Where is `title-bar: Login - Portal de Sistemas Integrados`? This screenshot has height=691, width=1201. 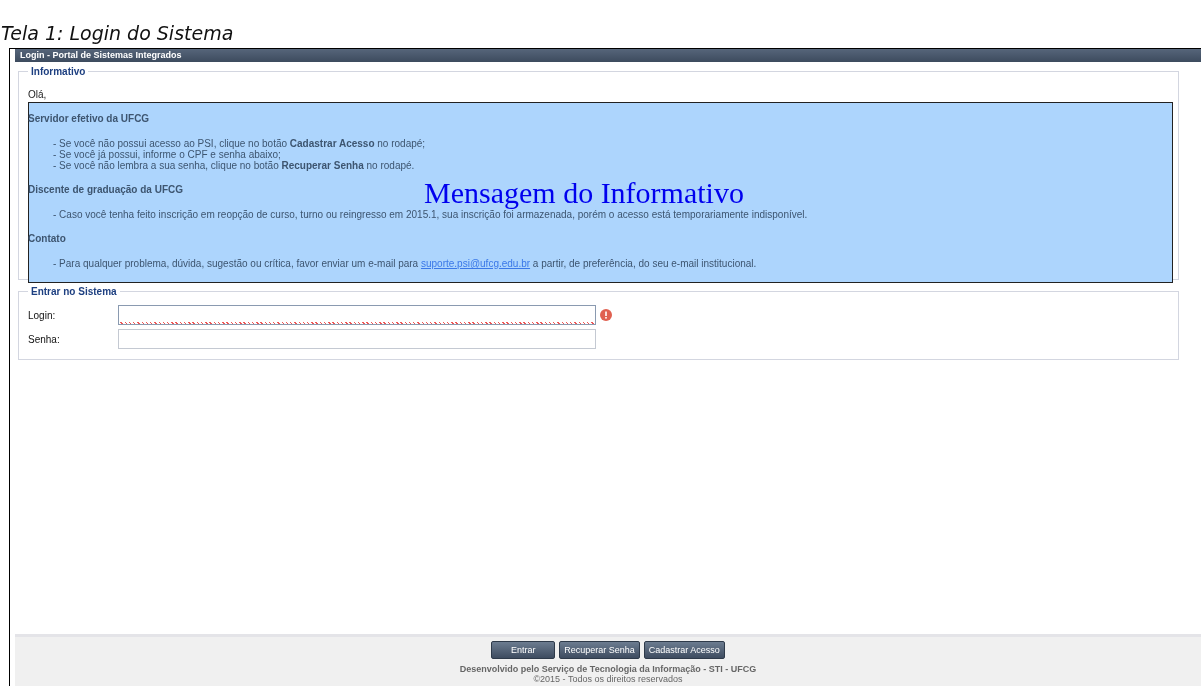
title-bar: Login - Portal de Sistemas Integrados is located at coordinates (608, 55).